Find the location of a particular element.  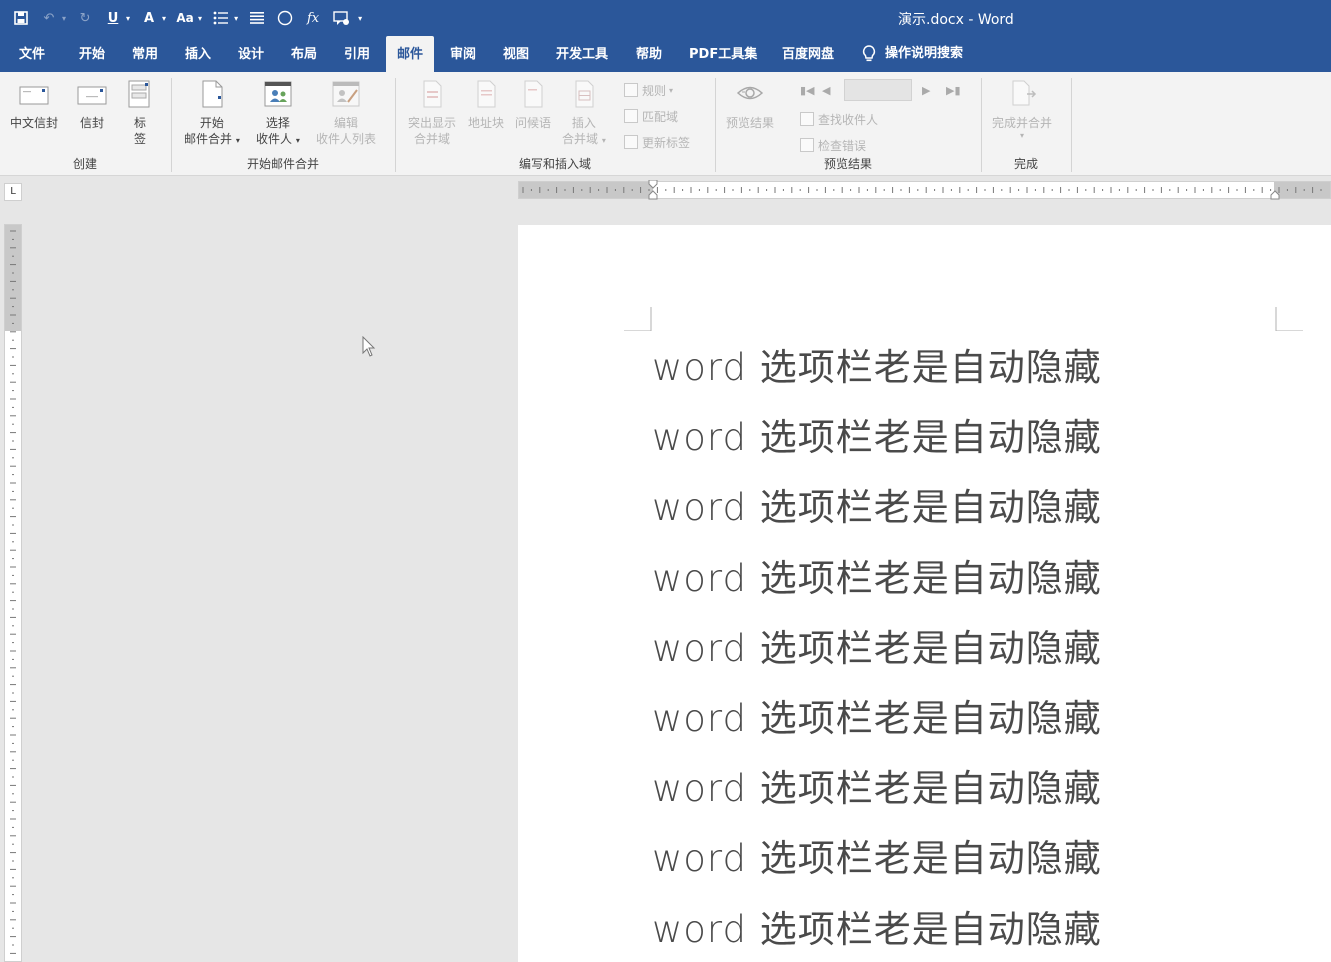

tab-developer: 开发工具 is located at coordinates (582, 54).